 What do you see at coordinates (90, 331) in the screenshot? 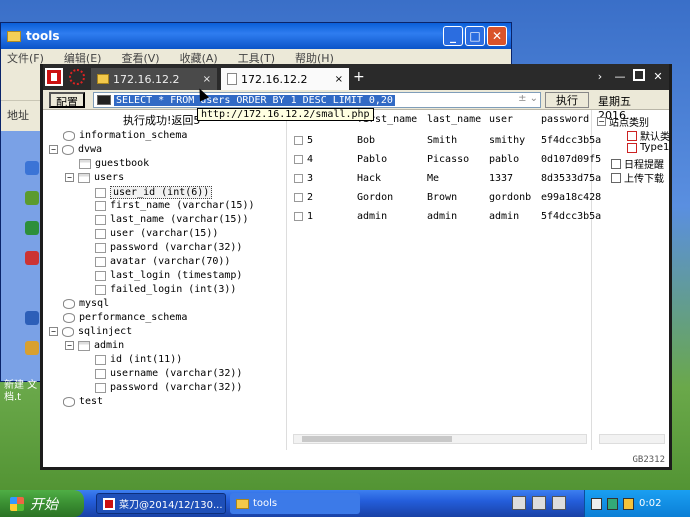
I see `tree-db: − sqlinject` at bounding box center [90, 331].